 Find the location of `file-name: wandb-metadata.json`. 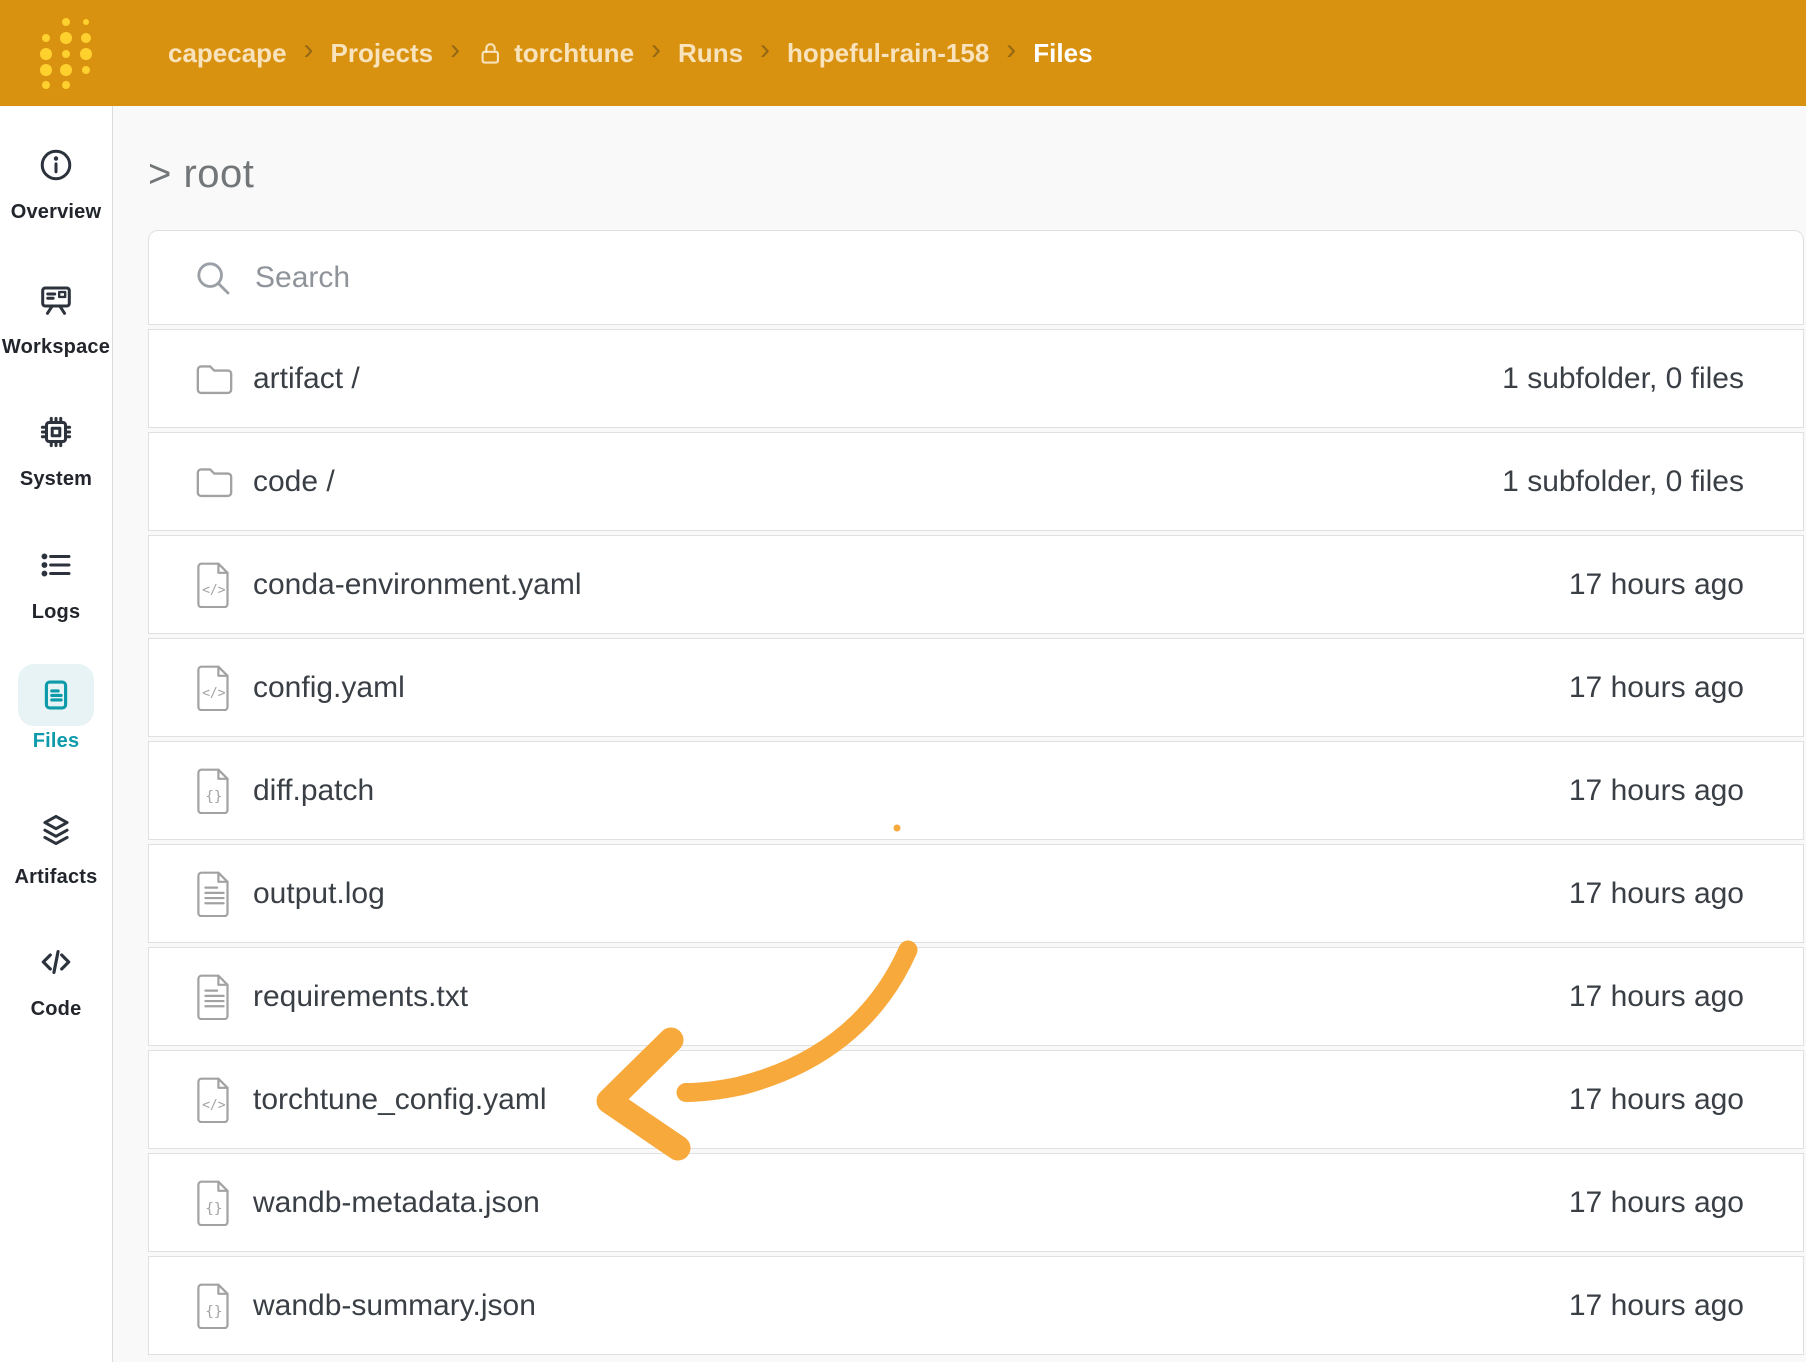

file-name: wandb-metadata.json is located at coordinates (396, 1202).